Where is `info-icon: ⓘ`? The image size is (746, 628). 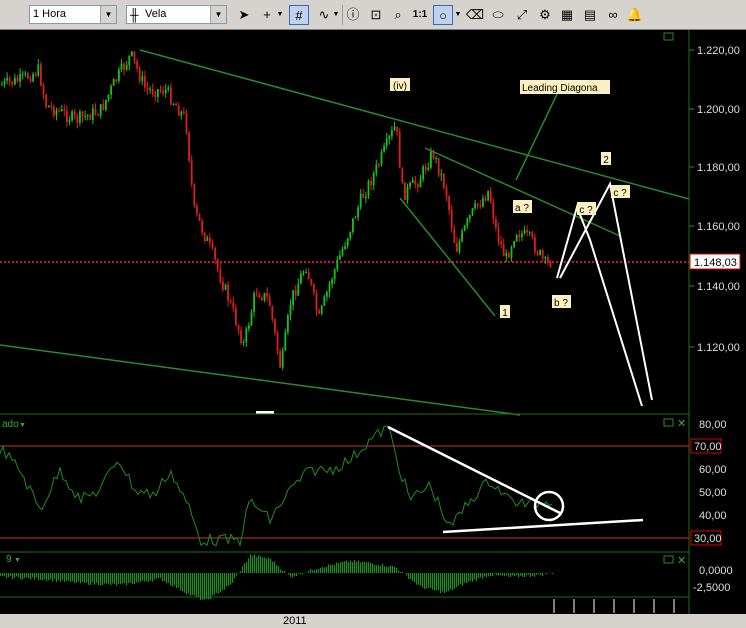
info-icon: ⓘ is located at coordinates (353, 15).